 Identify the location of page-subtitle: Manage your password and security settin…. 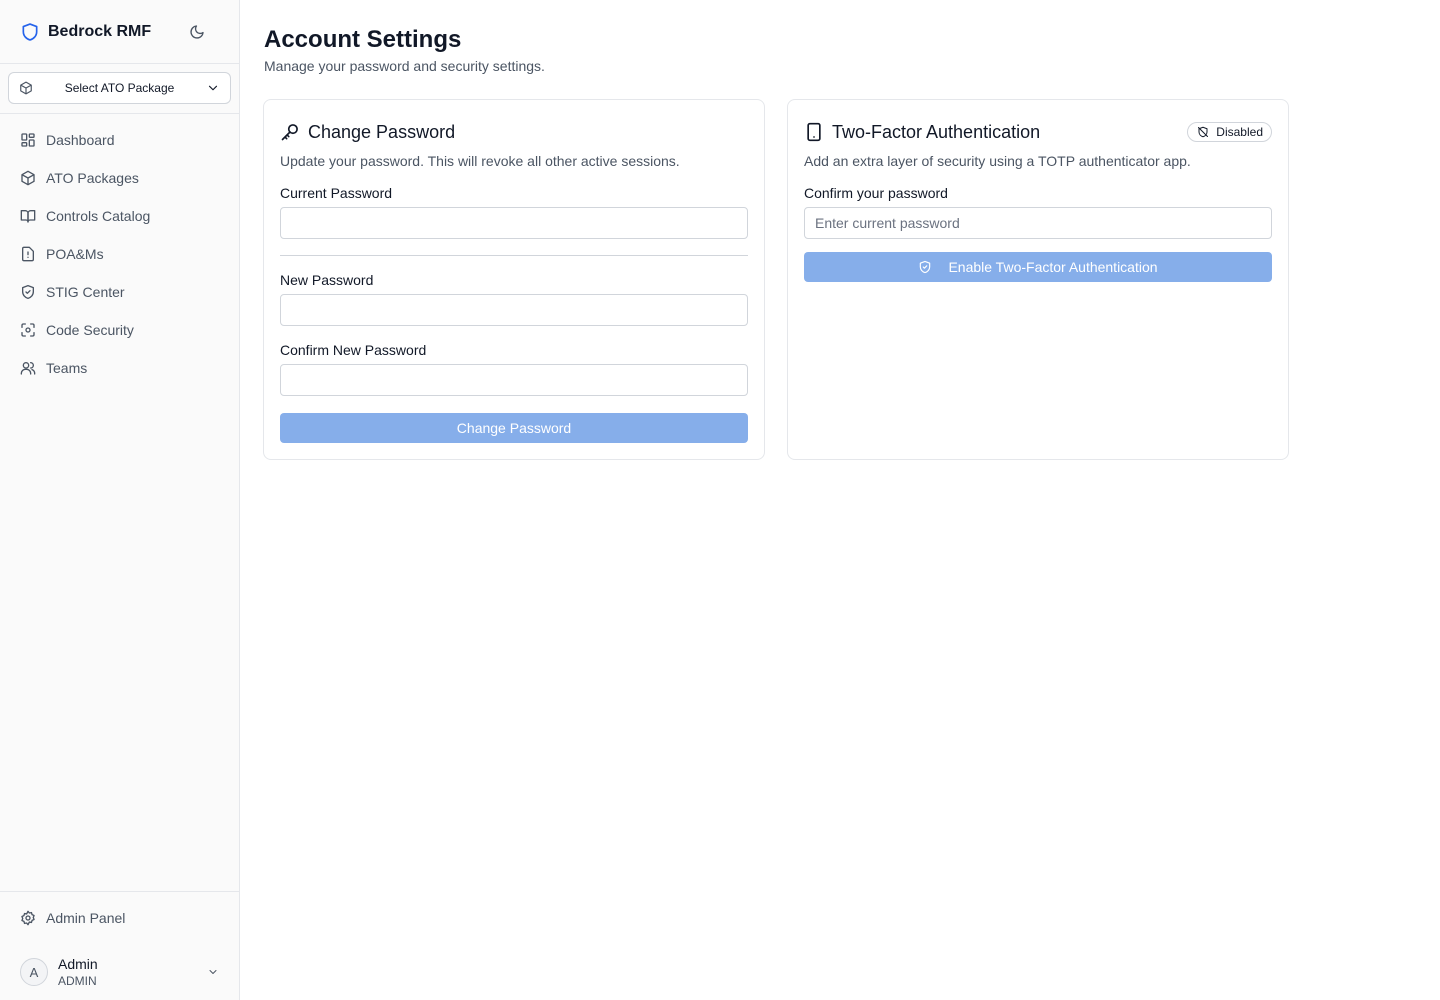
(404, 66).